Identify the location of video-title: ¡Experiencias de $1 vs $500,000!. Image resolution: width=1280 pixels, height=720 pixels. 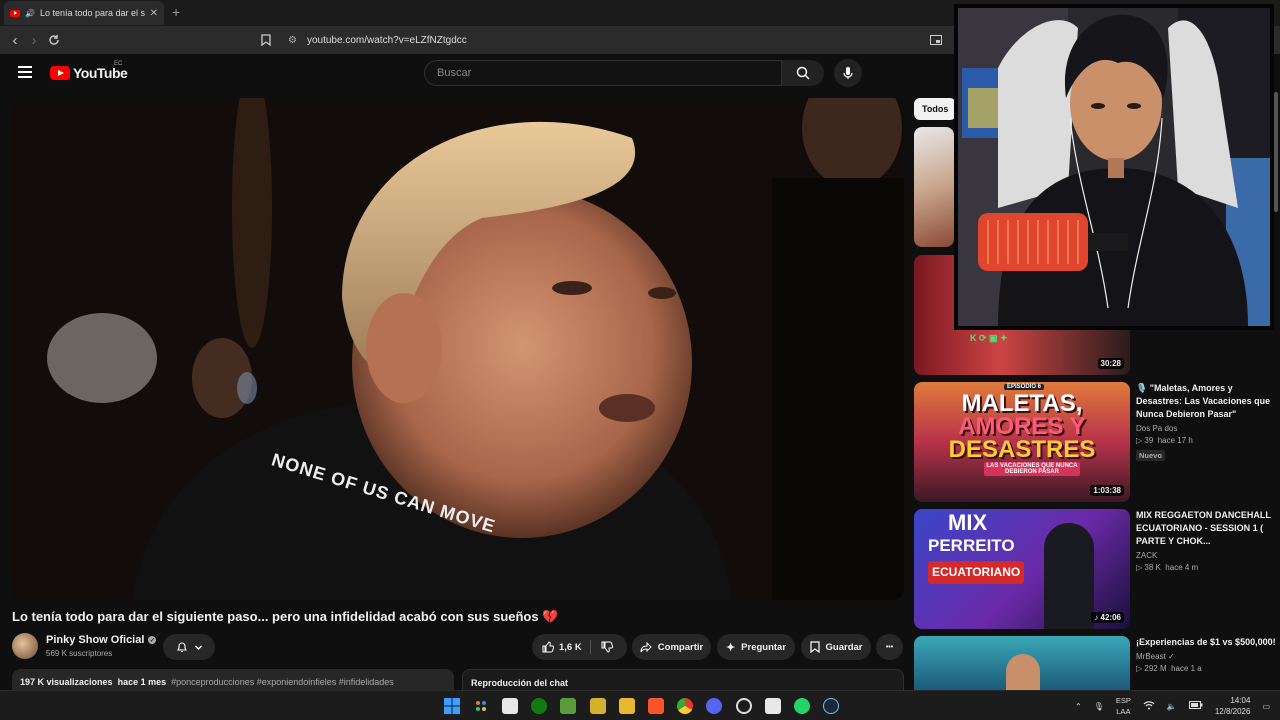
(1206, 642).